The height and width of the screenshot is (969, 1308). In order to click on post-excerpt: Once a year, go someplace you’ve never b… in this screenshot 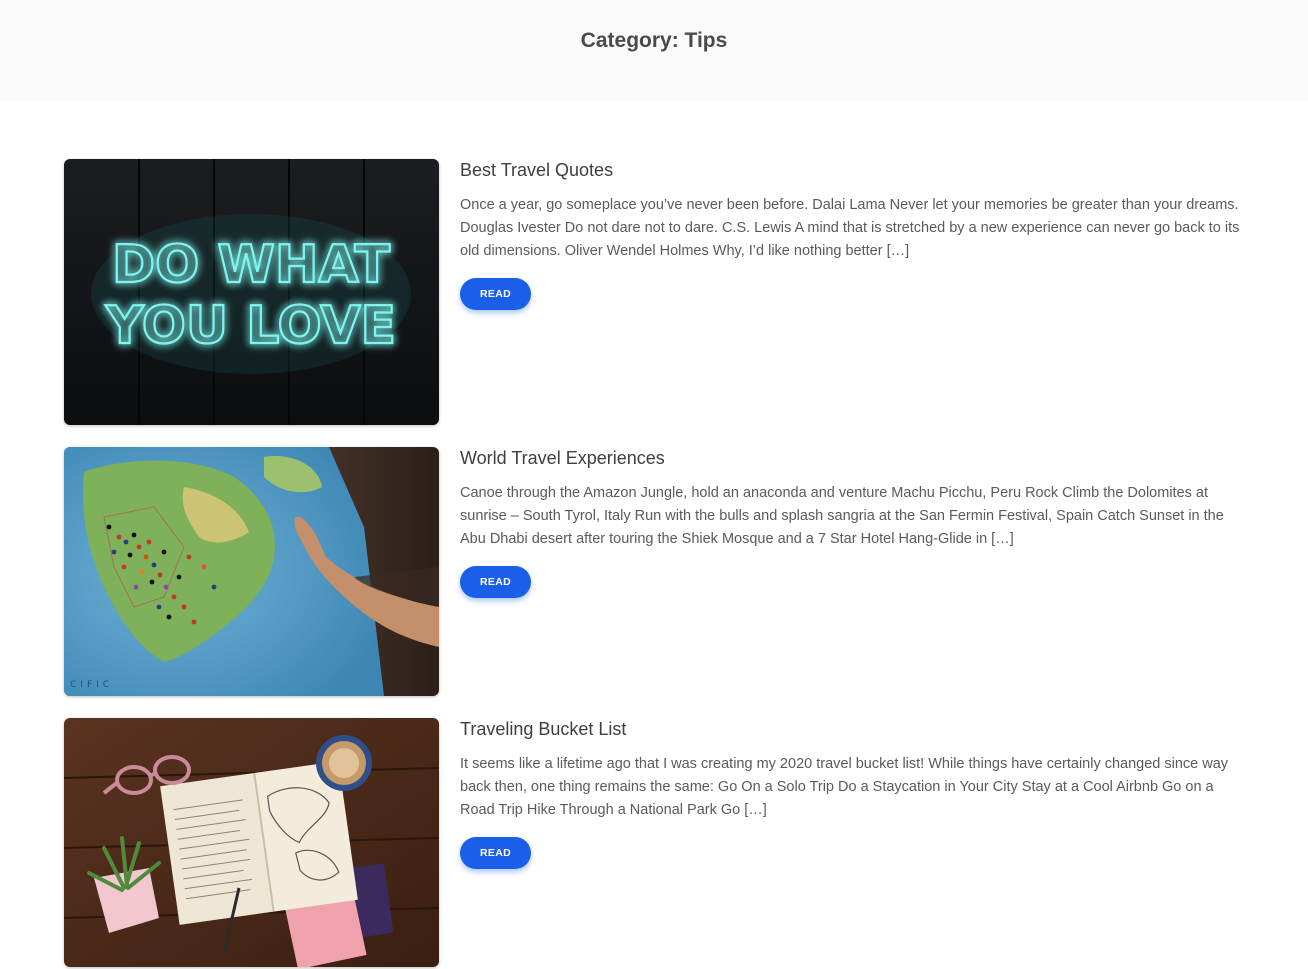, I will do `click(850, 228)`.